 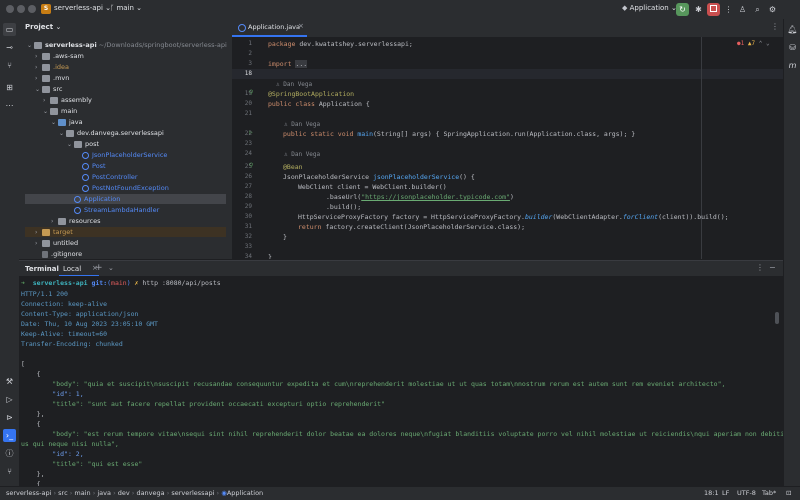 What do you see at coordinates (10, 252) in the screenshot?
I see `left-tool-strip: ▭ ⊸ ⑂ ⊞ ⋯ ⚒ ▷ ⊳ ›_ ⓘ ⑂` at bounding box center [10, 252].